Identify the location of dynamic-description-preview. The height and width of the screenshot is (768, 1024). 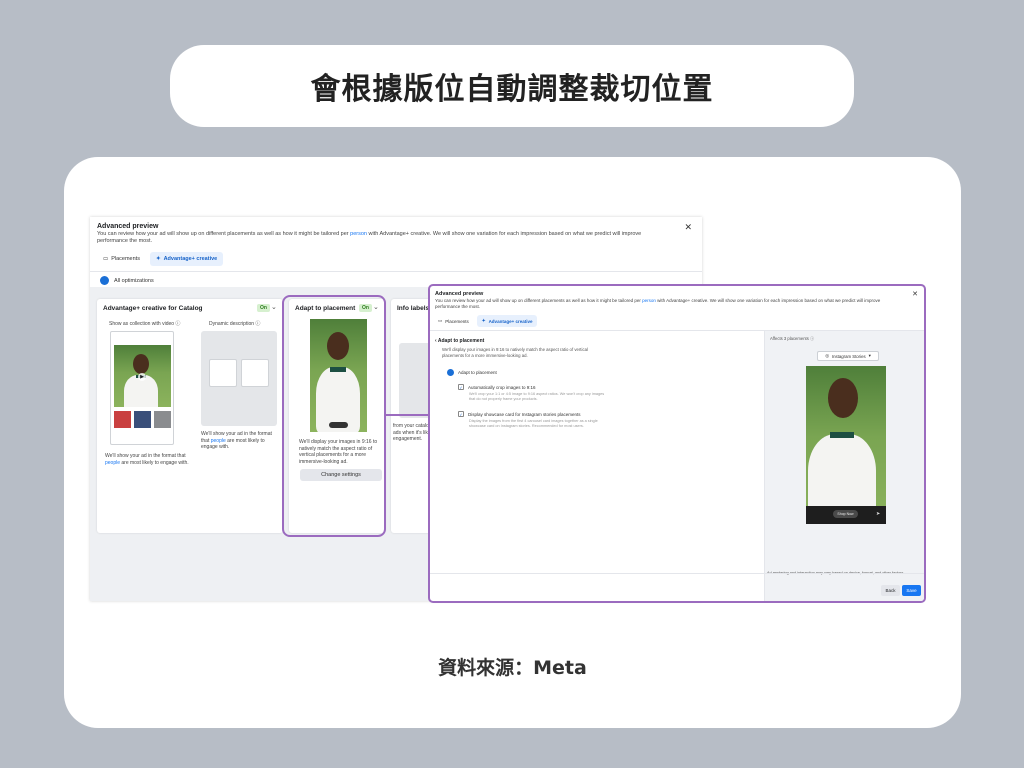
(239, 378).